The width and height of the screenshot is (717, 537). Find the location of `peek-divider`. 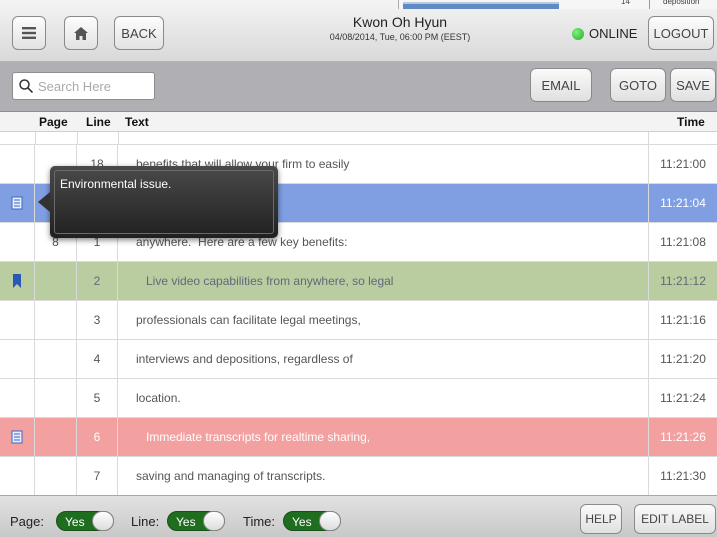

peek-divider is located at coordinates (649, 4).